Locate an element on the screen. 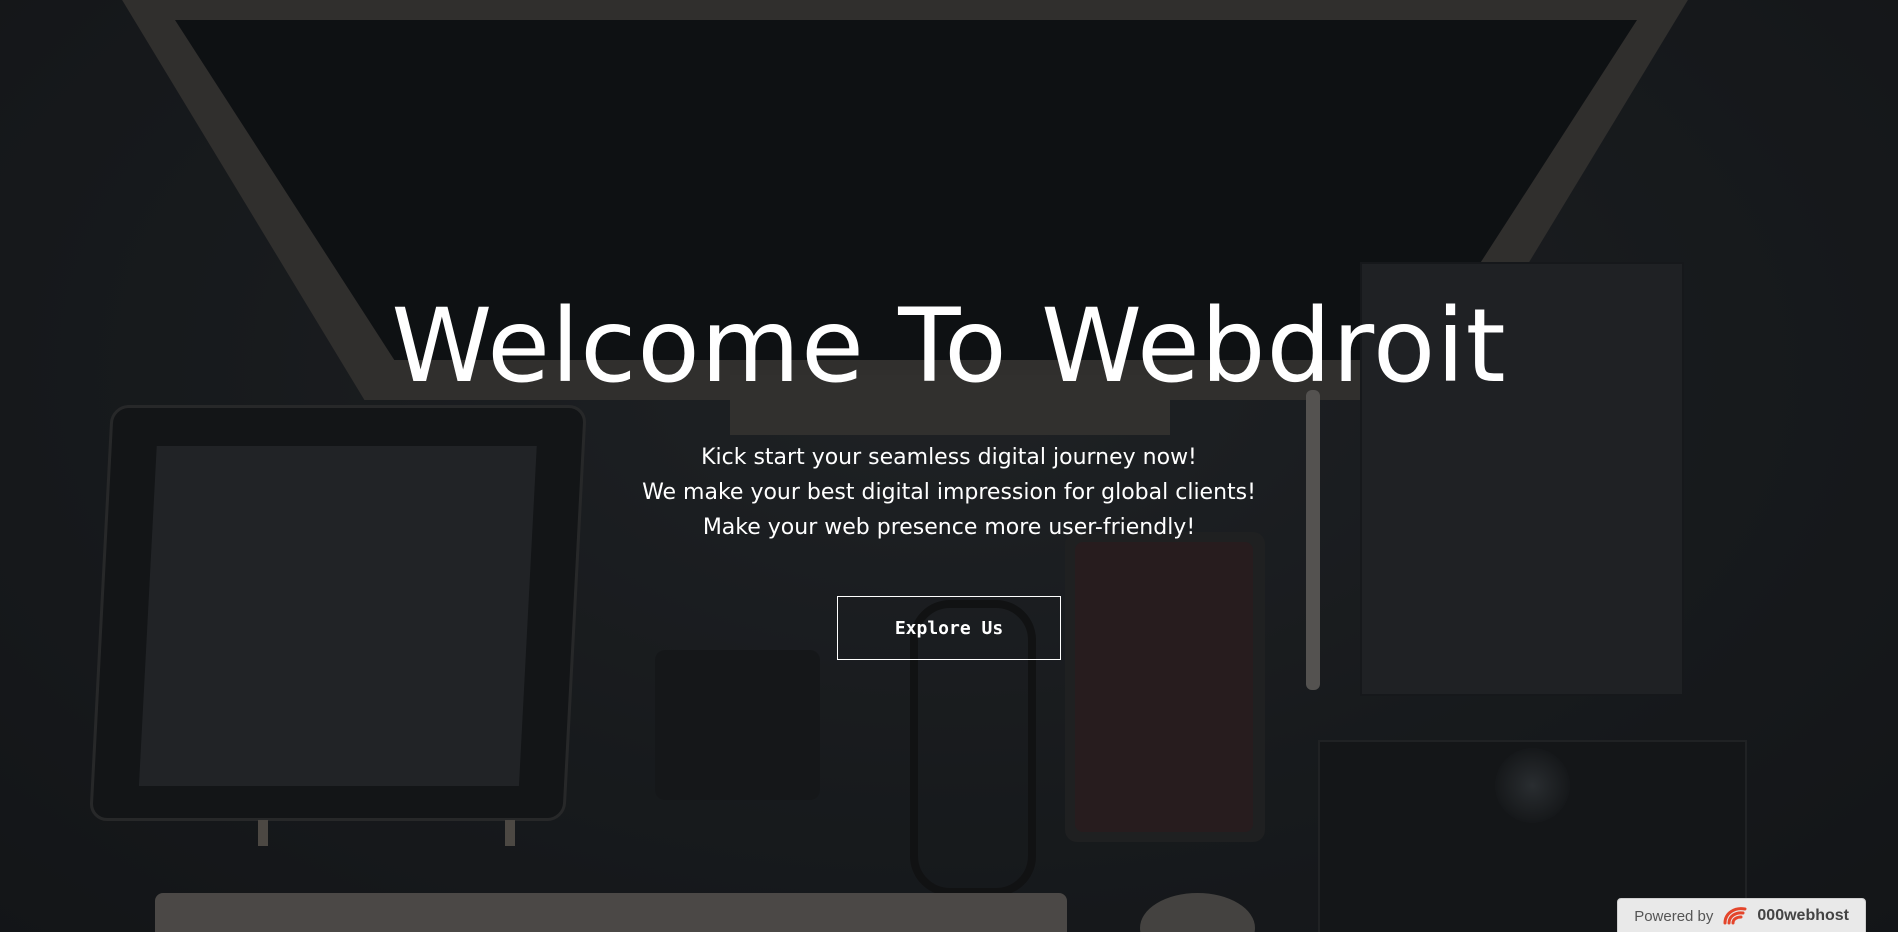 The image size is (1898, 932). 000webhost-brand: 000webhost is located at coordinates (1803, 915).